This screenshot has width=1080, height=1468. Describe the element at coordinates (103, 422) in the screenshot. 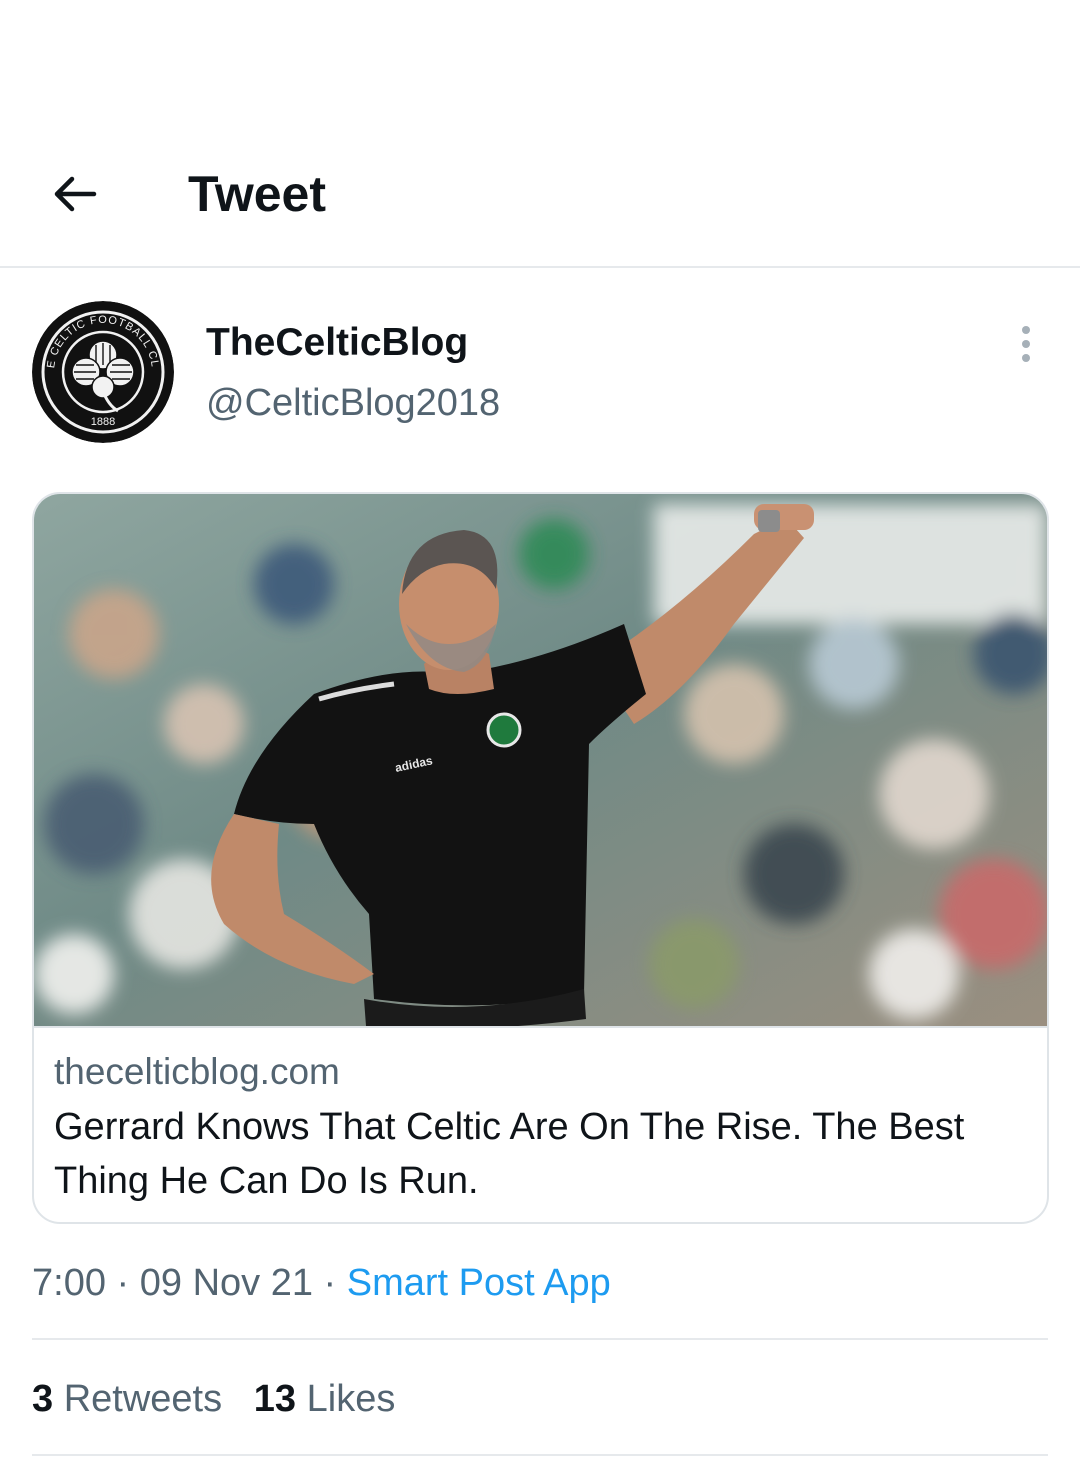

I see `svg-text: 1888` at that location.